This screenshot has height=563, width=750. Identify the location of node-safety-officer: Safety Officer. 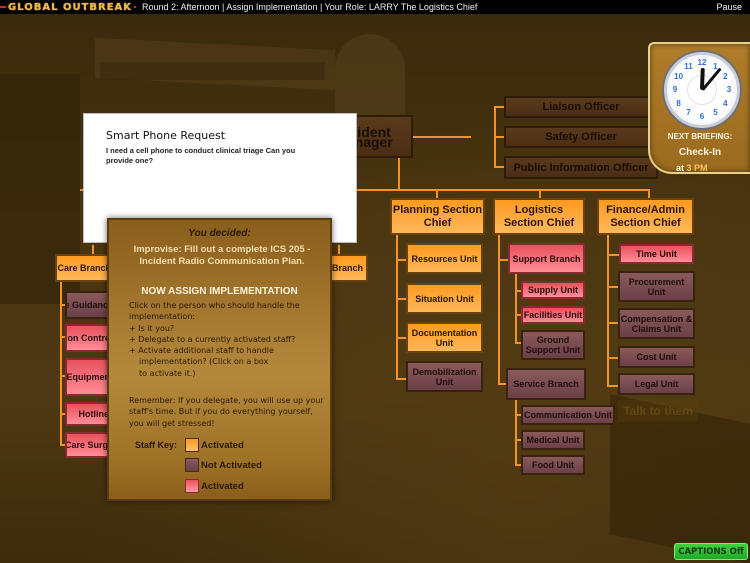
(581, 137).